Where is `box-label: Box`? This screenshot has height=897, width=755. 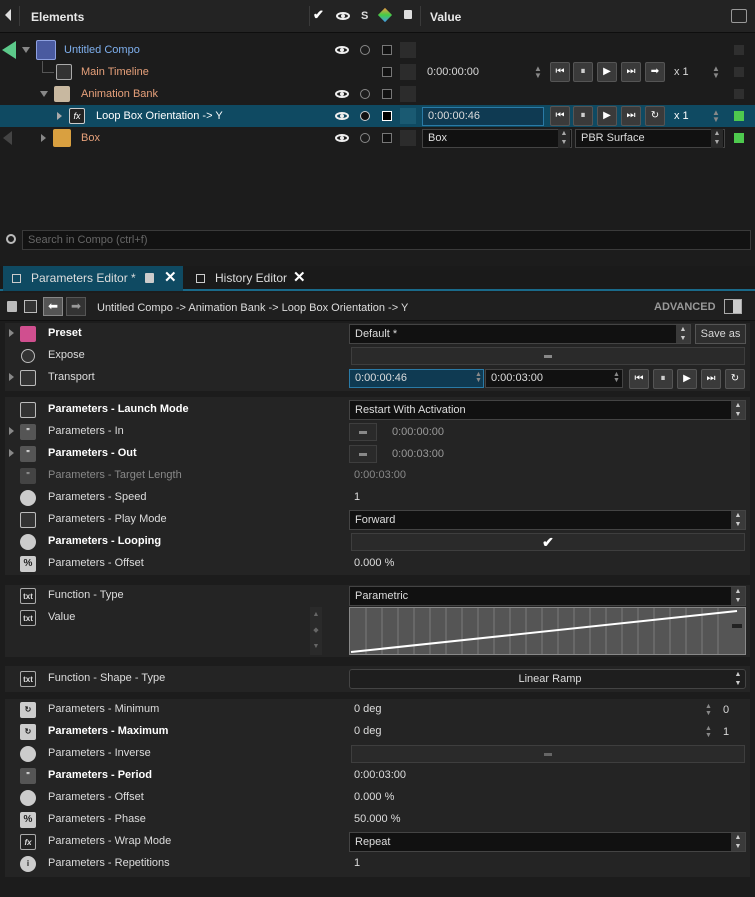
box-label: Box is located at coordinates (90, 138).